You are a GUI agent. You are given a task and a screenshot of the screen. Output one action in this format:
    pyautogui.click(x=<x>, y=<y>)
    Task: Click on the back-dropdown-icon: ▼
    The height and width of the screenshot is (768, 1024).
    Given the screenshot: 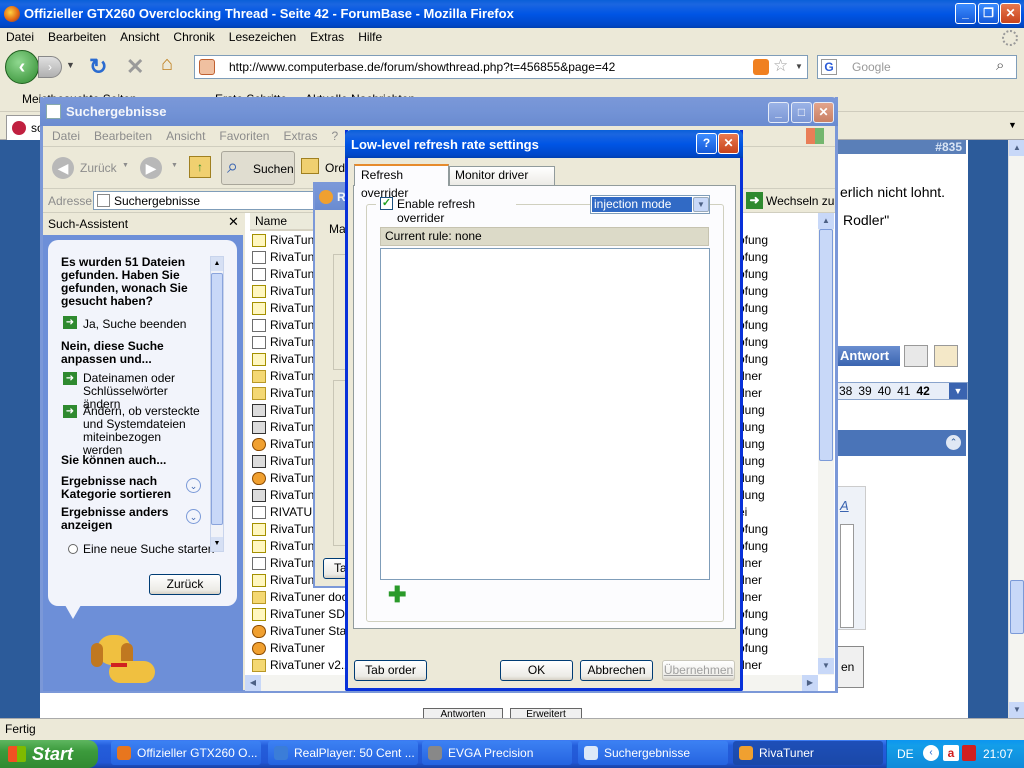 What is the action you would take?
    pyautogui.click(x=125, y=165)
    